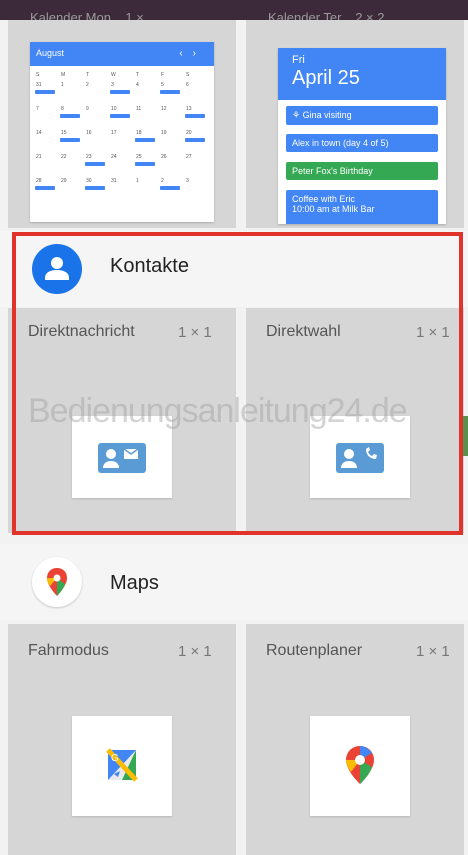  I want to click on calendar-day-cell: 23, so click(89, 157).